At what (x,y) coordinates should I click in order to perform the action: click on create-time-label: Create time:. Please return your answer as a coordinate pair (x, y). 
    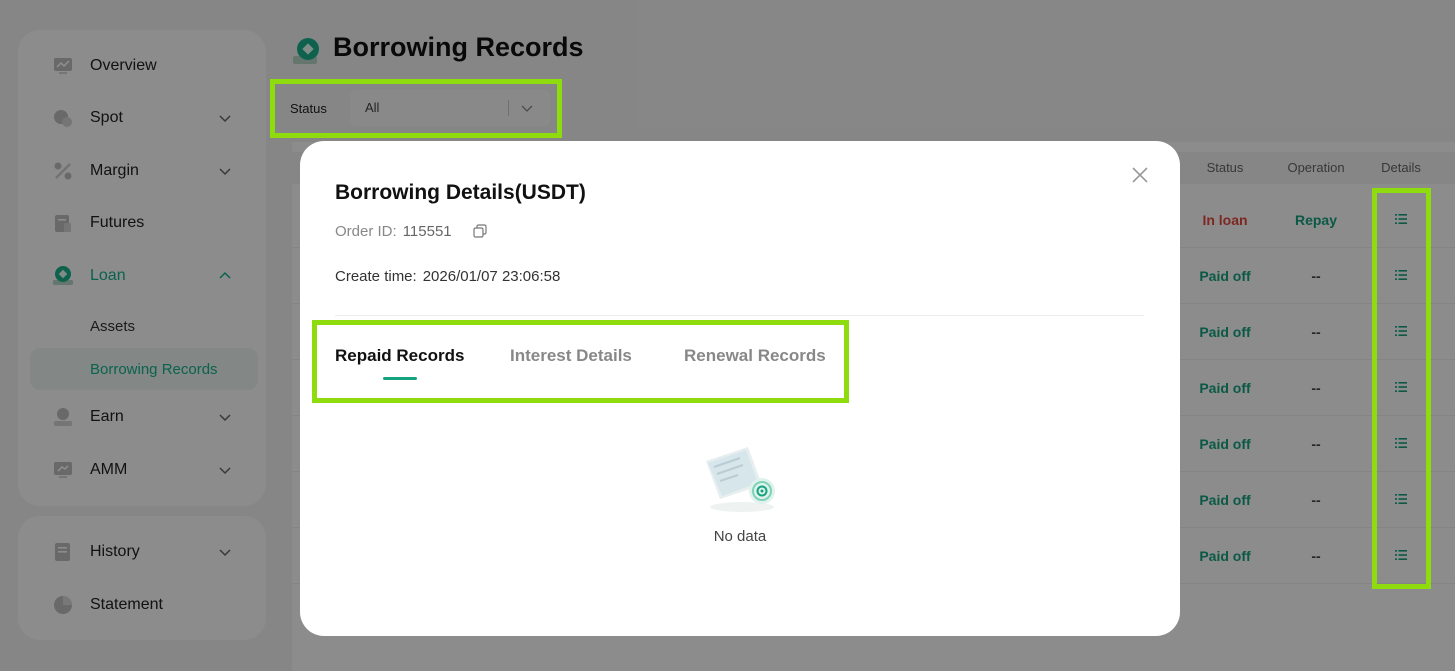
    Looking at the image, I should click on (376, 276).